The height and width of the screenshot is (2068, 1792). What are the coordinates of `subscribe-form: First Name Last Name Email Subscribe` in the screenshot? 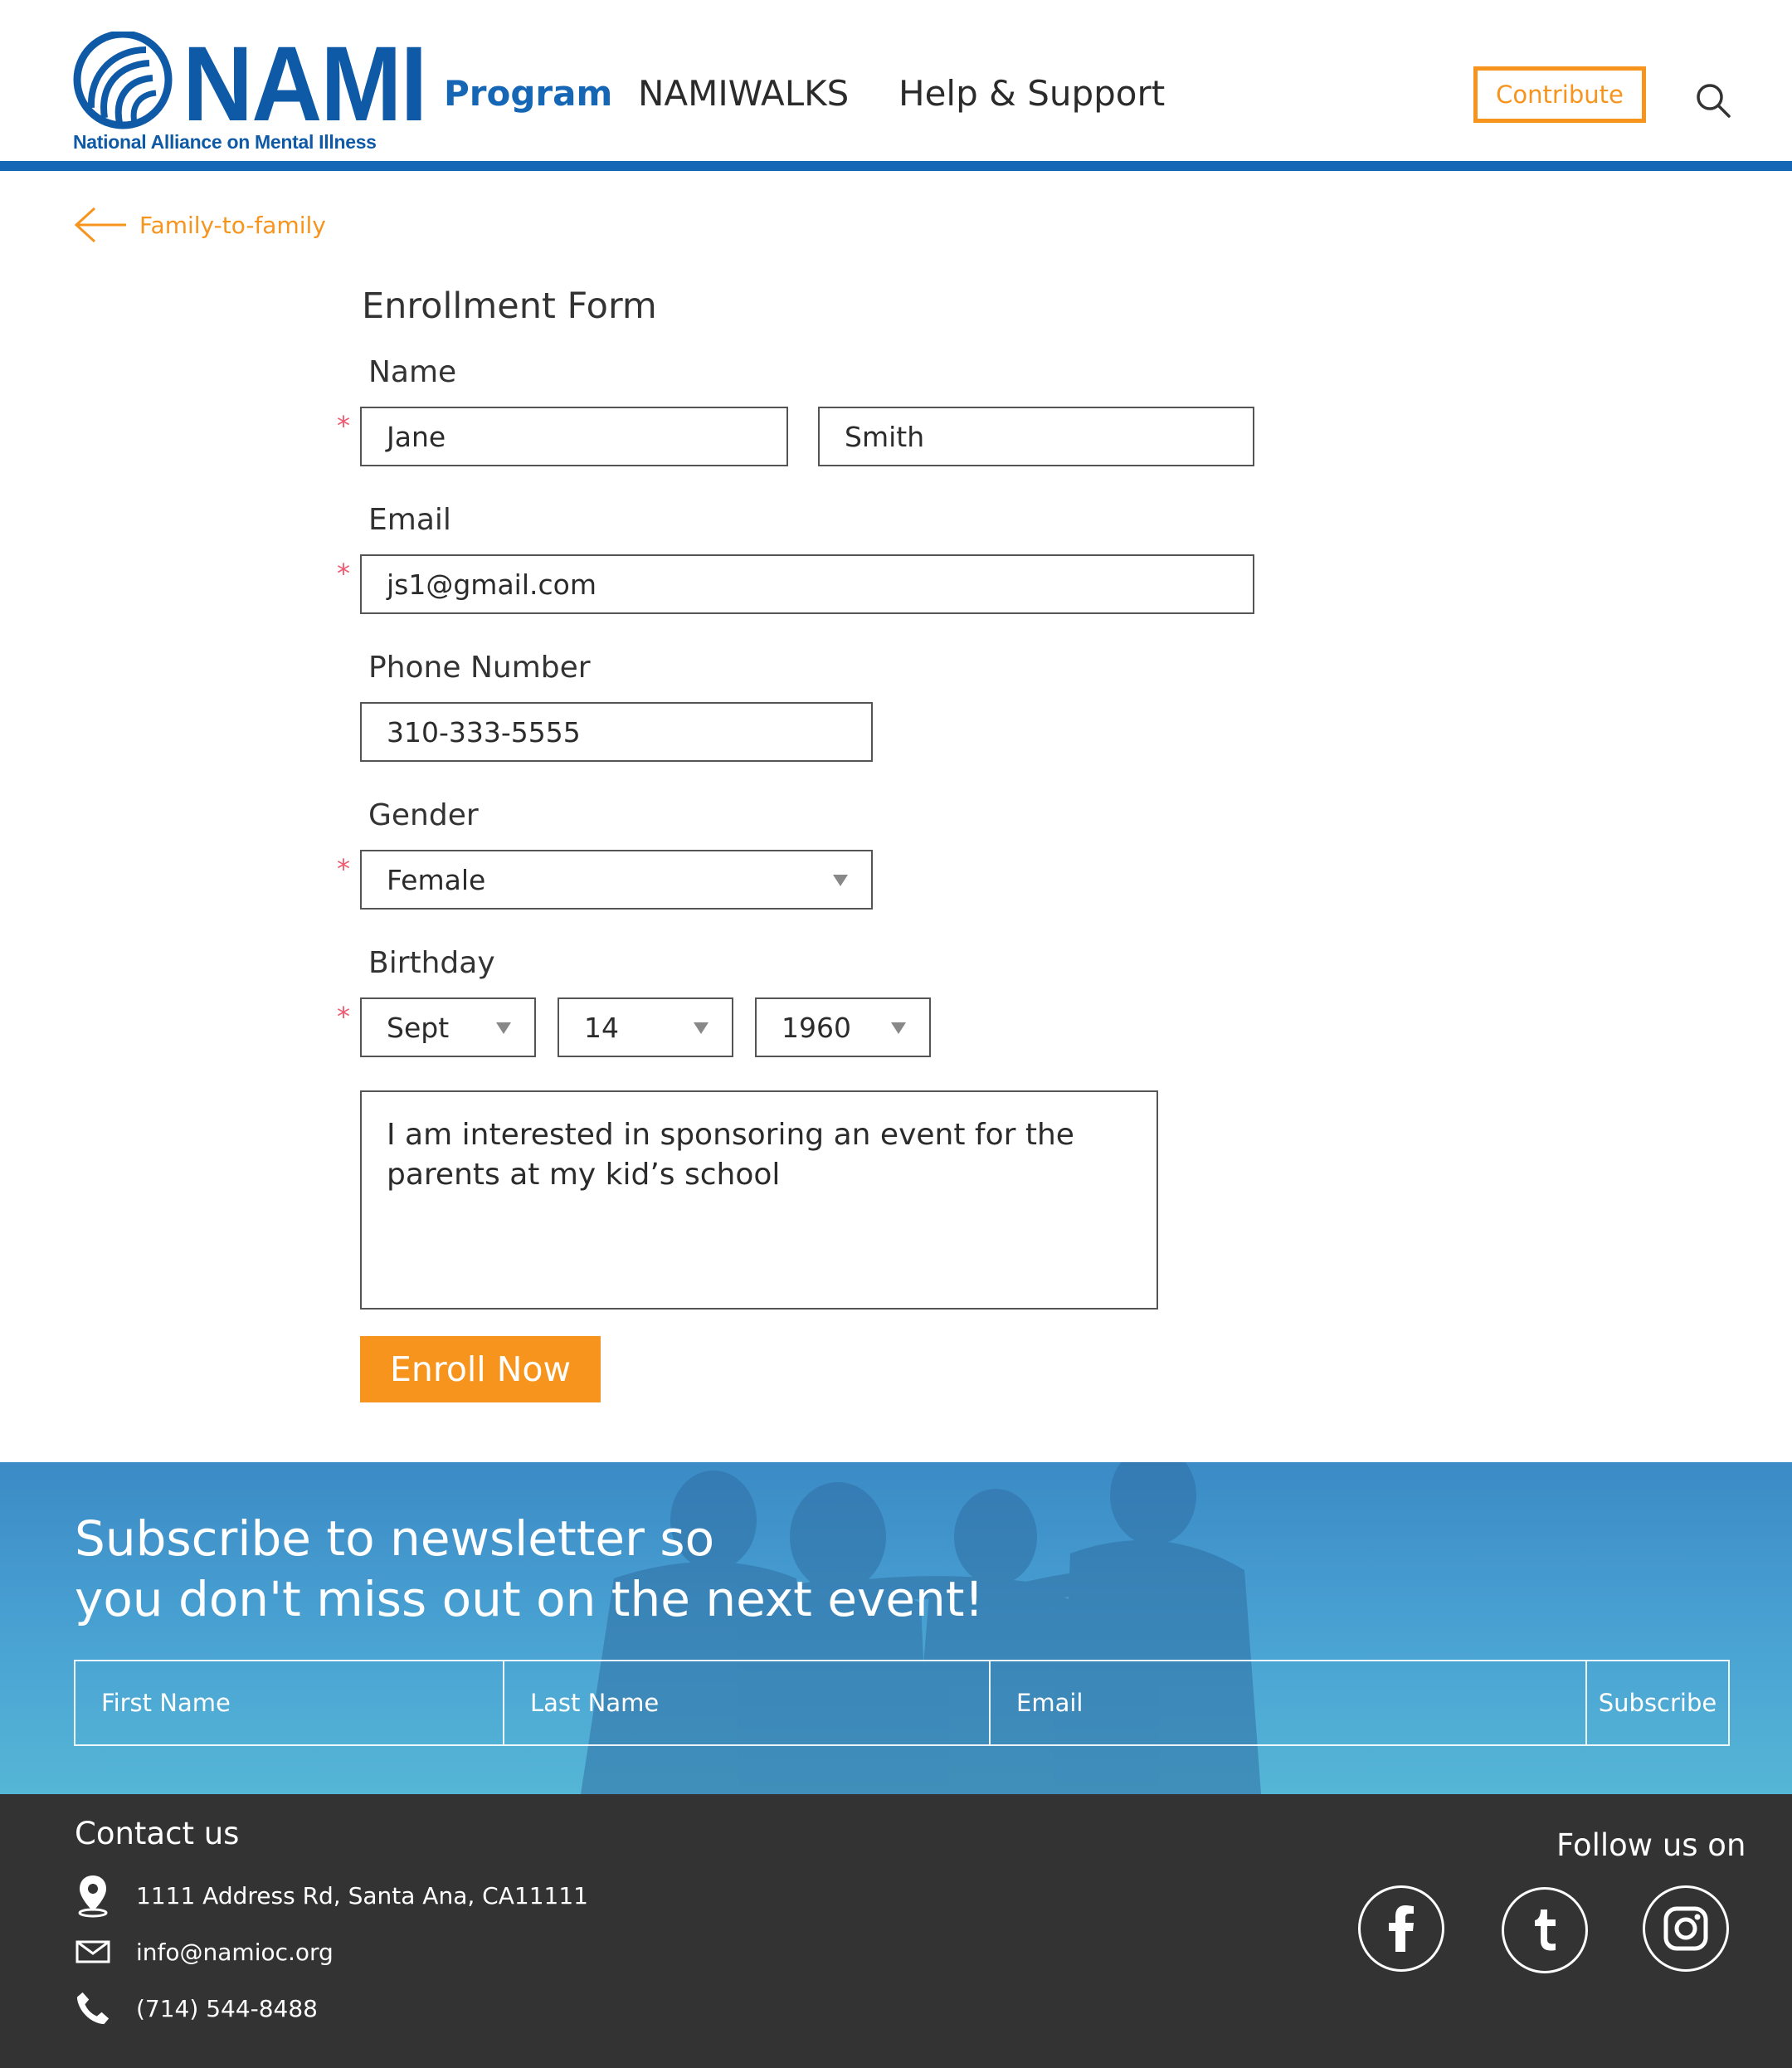 It's located at (902, 1703).